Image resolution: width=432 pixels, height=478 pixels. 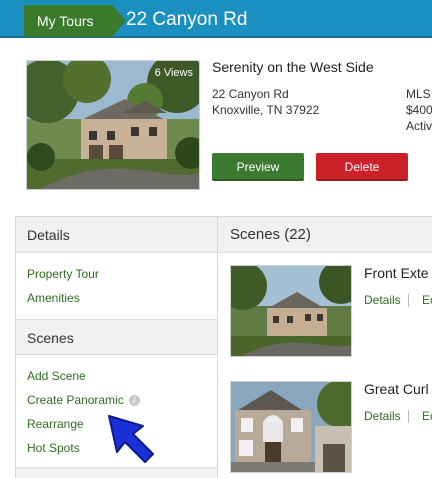 I want to click on preview-button: Preview, so click(x=258, y=167).